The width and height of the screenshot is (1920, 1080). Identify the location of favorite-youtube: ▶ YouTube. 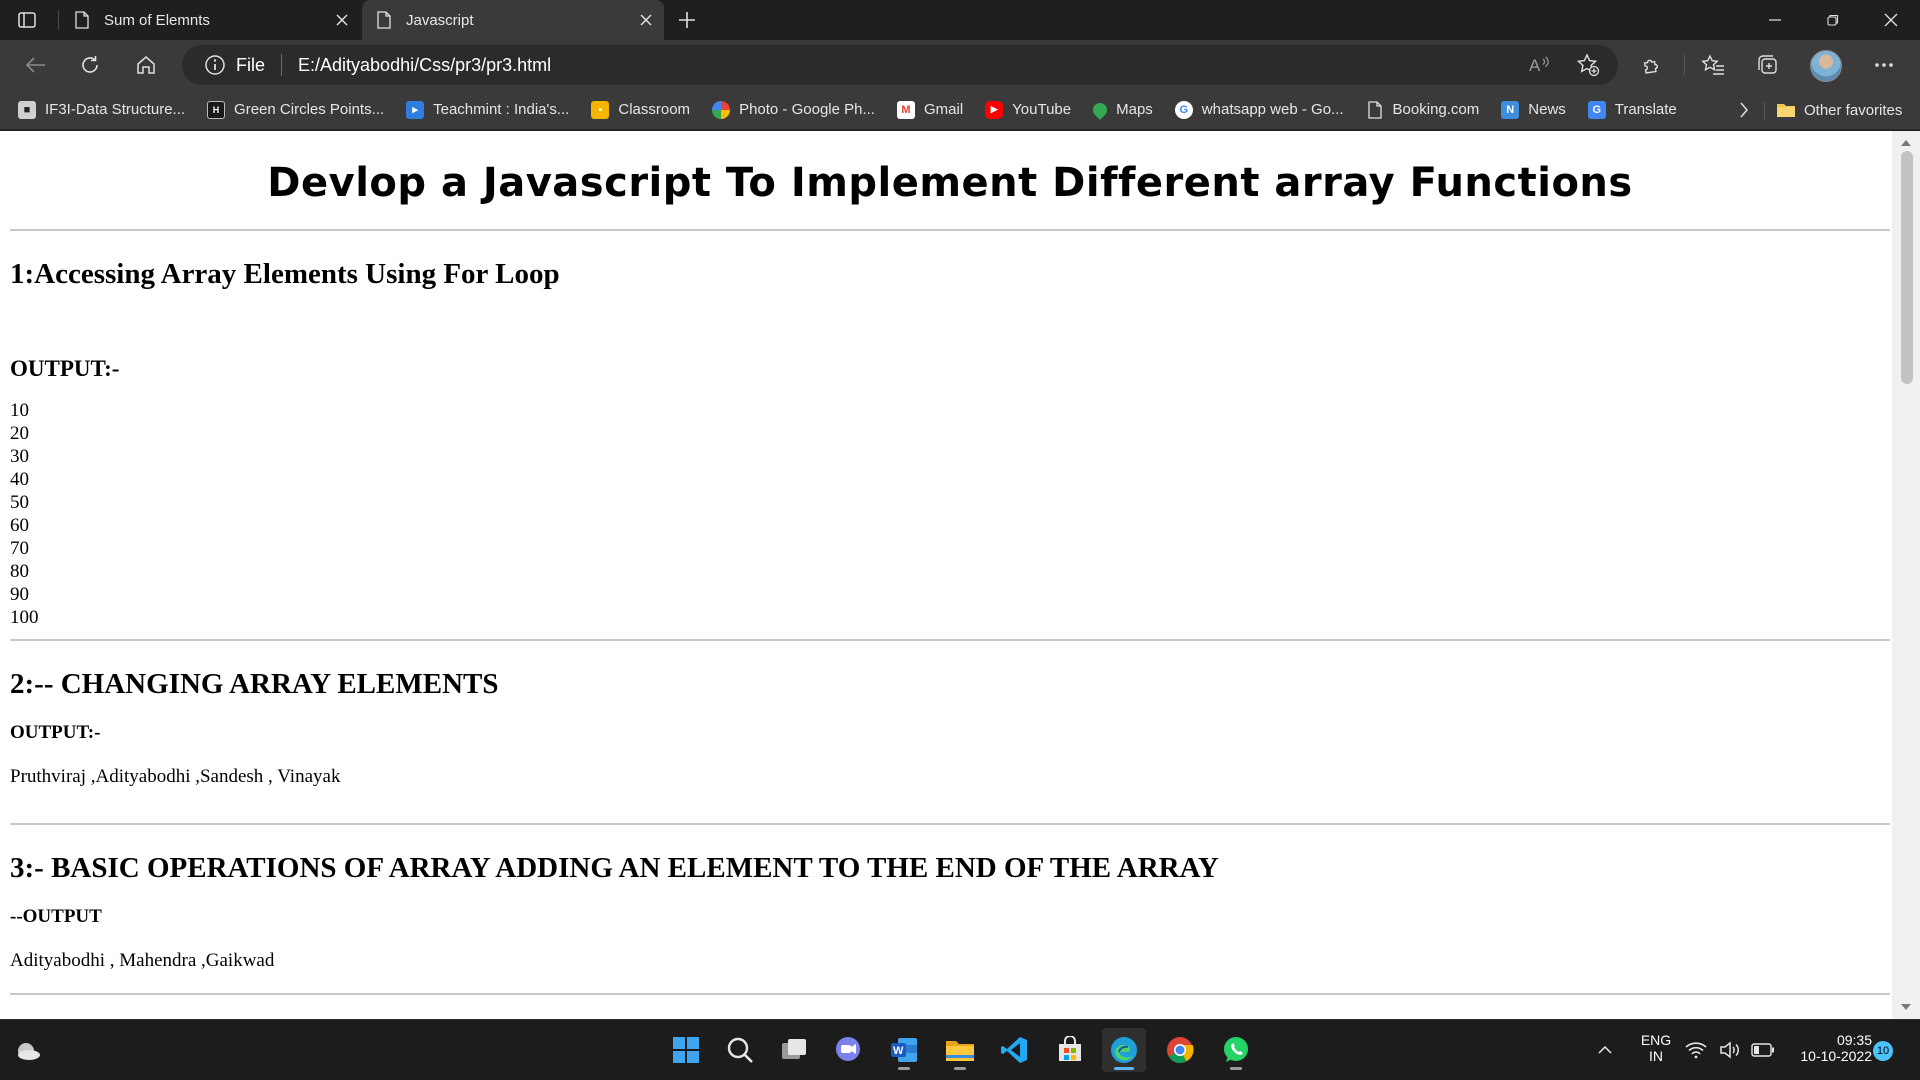
(1028, 109).